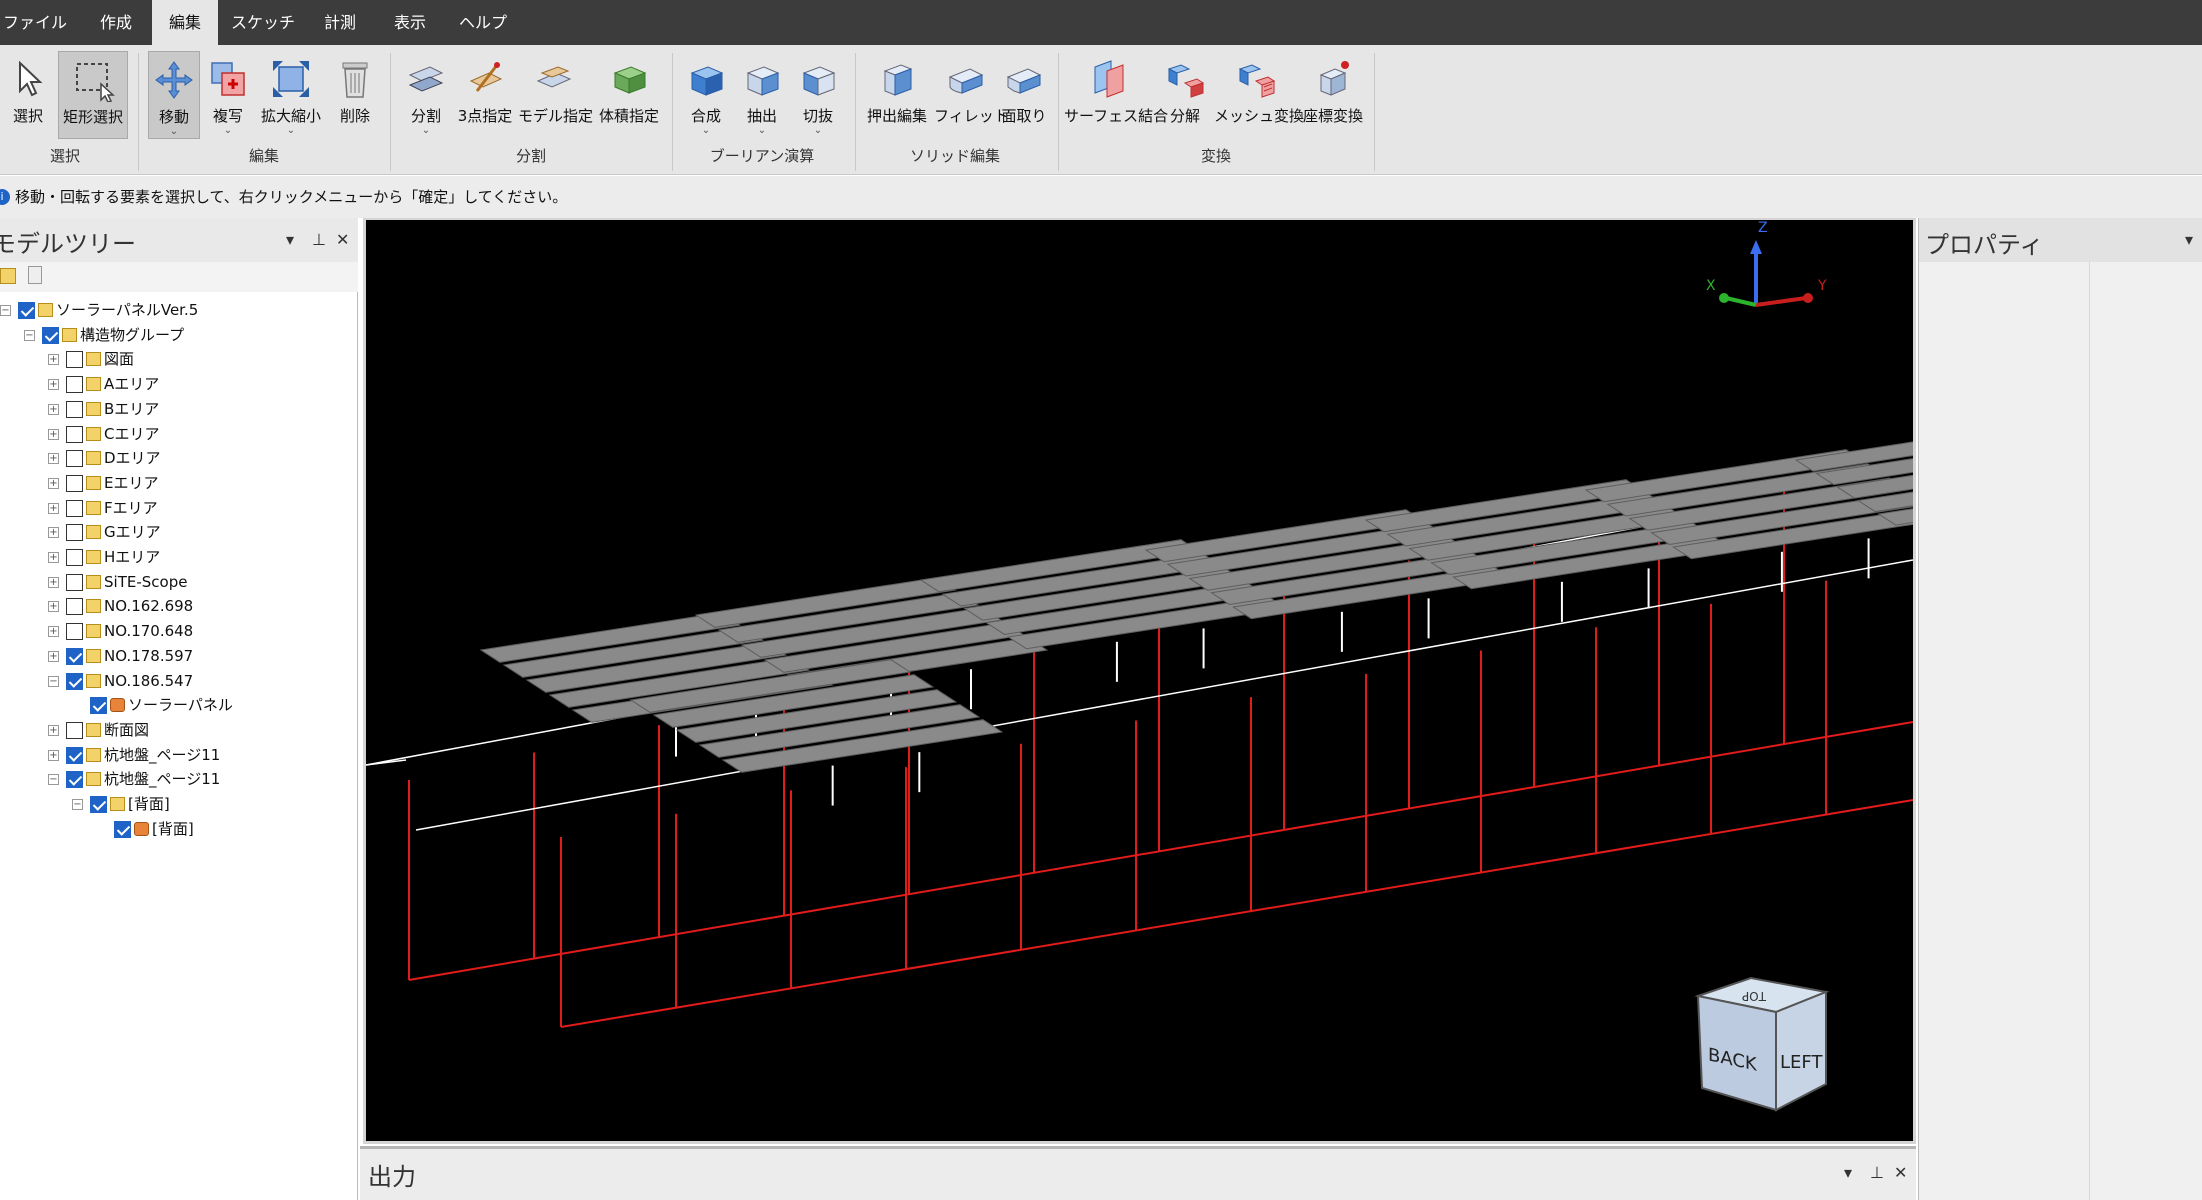 The width and height of the screenshot is (2202, 1200). I want to click on properties-panel: プロパティ ▾, so click(2060, 709).